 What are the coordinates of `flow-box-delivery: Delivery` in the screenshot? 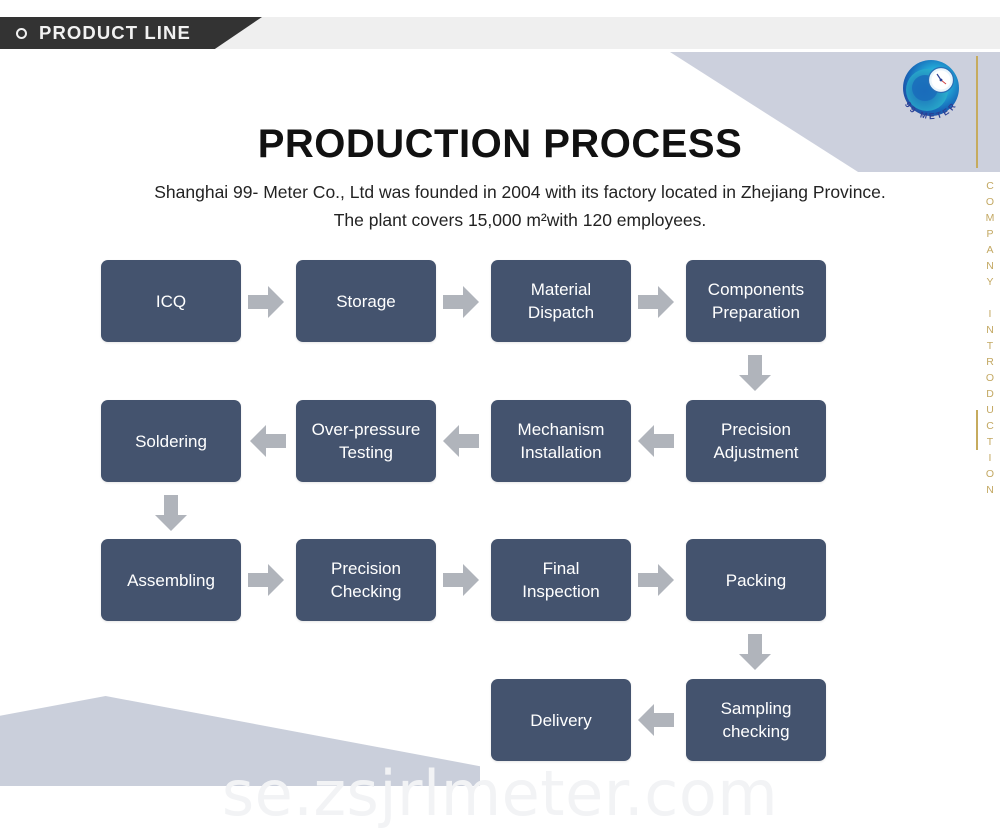 It's located at (561, 720).